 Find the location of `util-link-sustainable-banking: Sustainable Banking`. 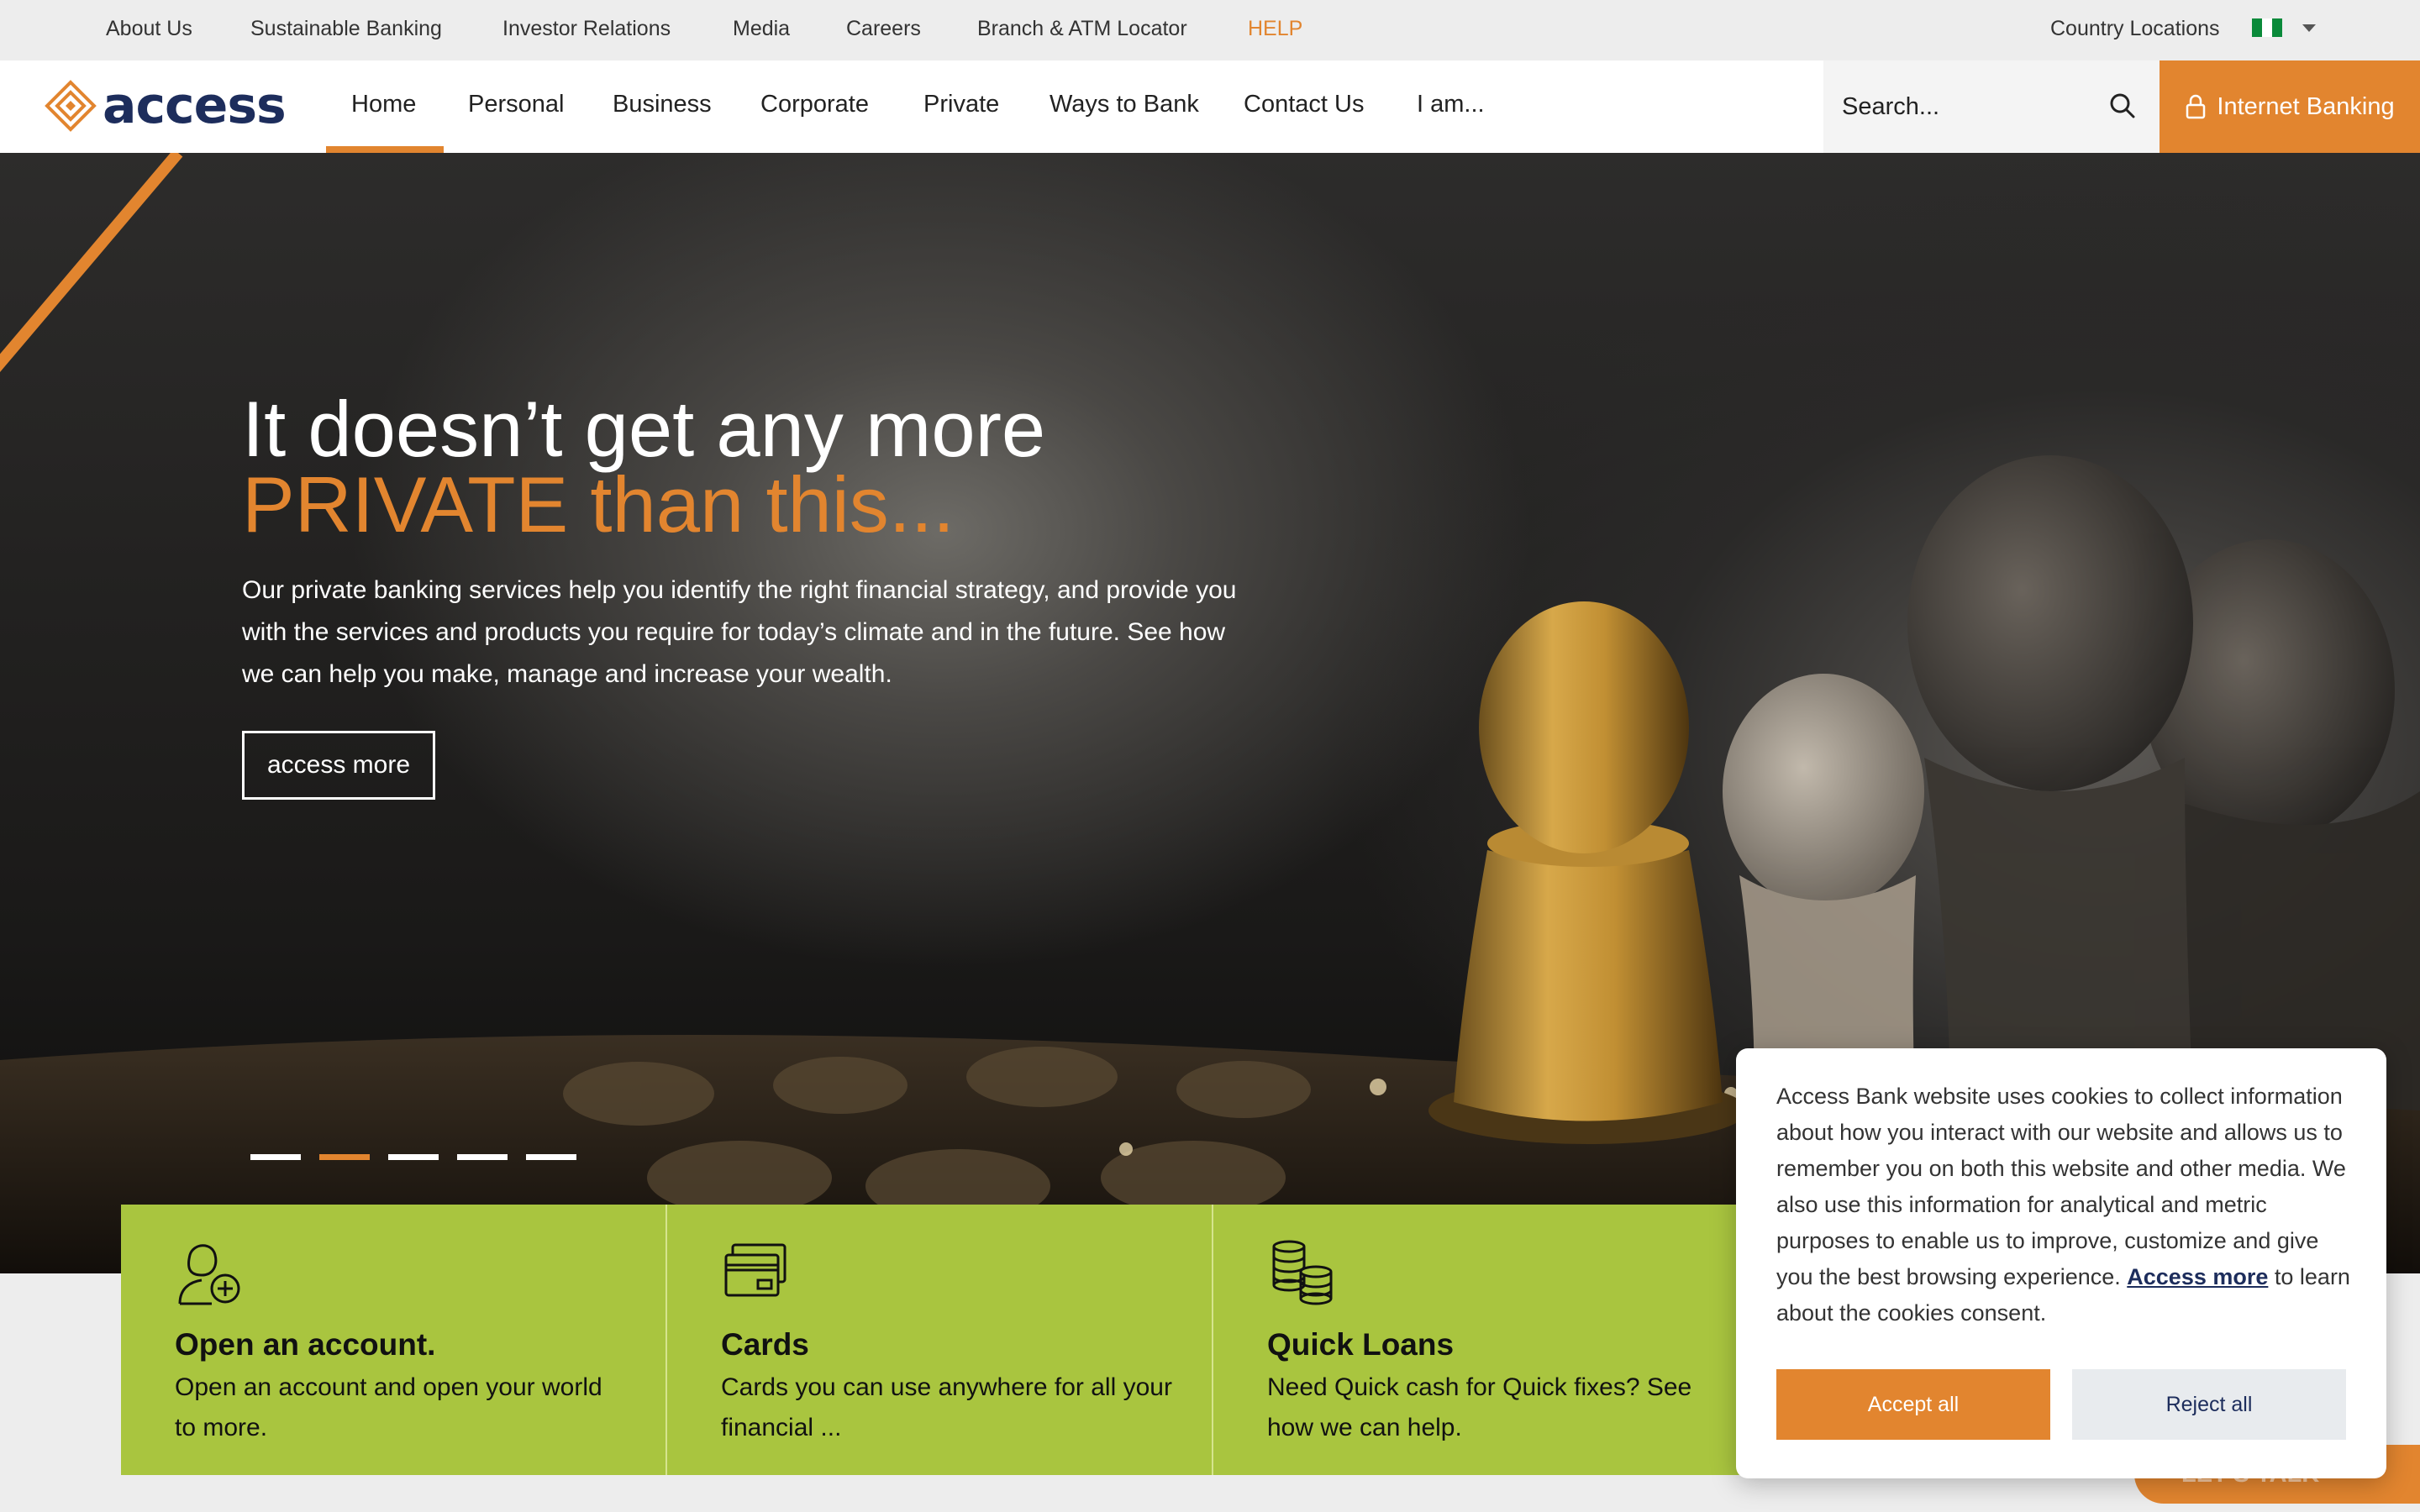

util-link-sustainable-banking: Sustainable Banking is located at coordinates (346, 29).